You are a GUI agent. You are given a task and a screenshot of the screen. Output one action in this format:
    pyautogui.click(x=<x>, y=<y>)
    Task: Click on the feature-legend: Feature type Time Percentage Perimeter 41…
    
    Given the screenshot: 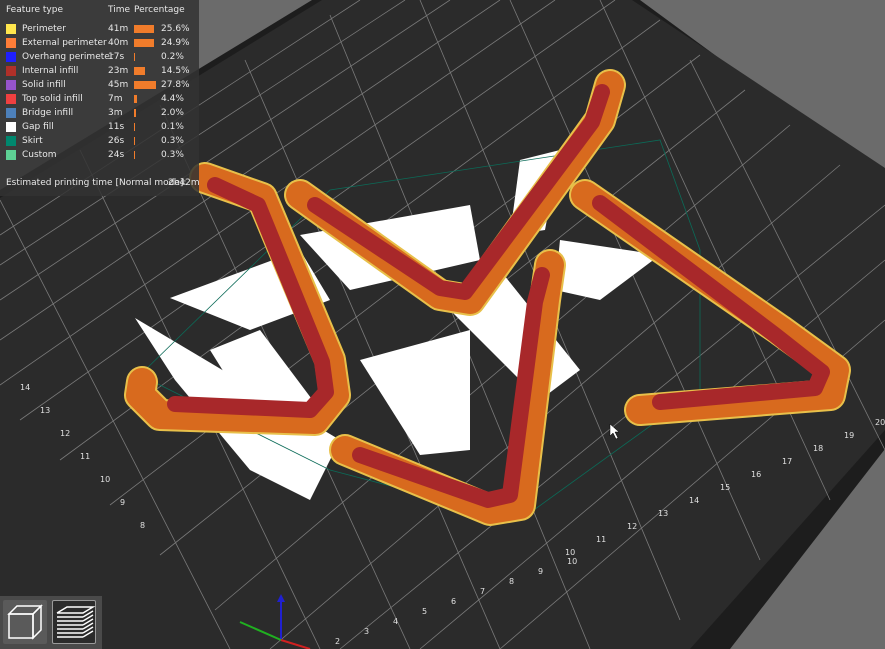 What is the action you would take?
    pyautogui.click(x=100, y=98)
    